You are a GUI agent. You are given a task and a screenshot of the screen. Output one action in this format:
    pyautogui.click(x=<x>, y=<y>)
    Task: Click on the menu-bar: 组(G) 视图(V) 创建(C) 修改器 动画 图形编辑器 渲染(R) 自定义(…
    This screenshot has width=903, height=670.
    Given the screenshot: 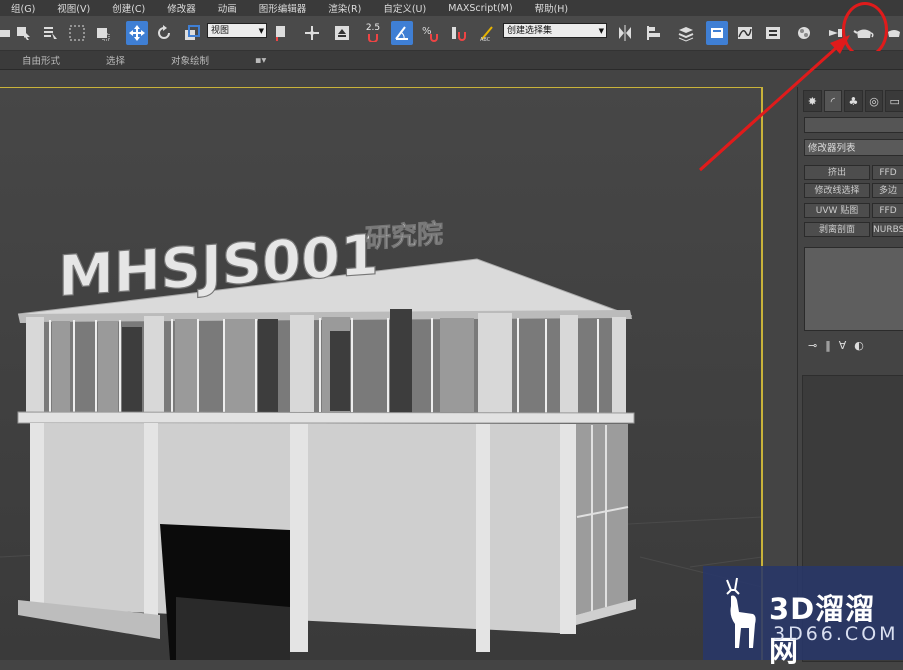 What is the action you would take?
    pyautogui.click(x=451, y=8)
    